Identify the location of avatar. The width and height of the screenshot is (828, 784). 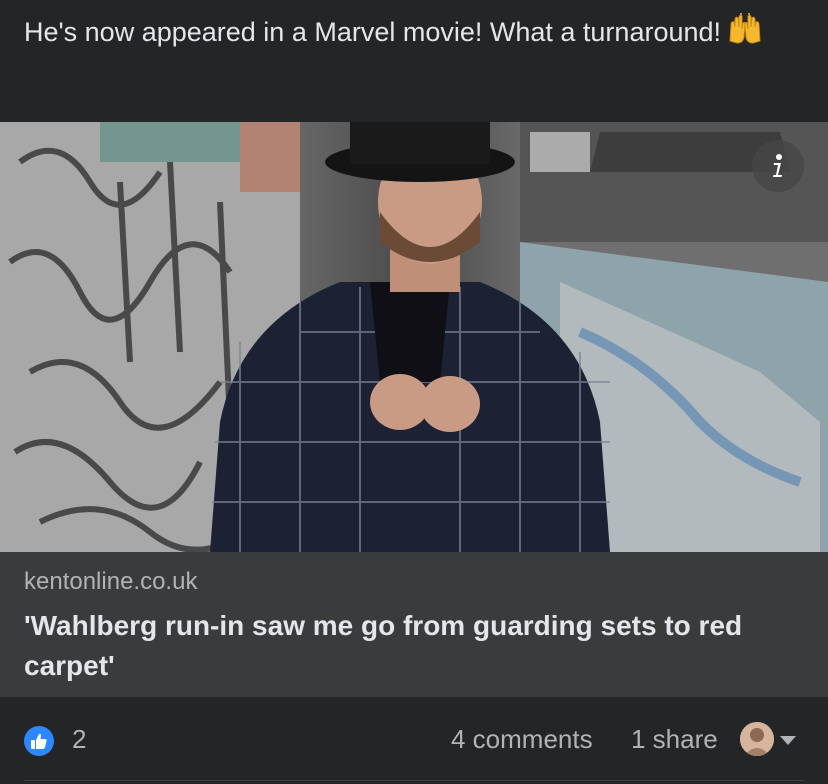
(757, 739).